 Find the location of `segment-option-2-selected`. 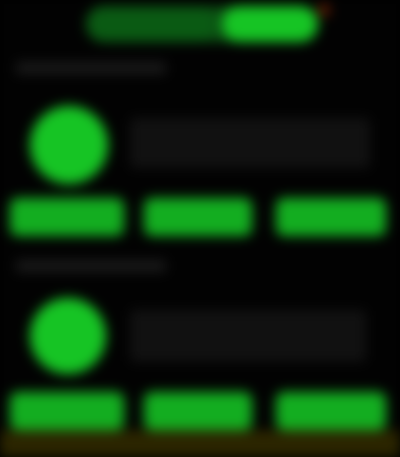

segment-option-2-selected is located at coordinates (270, 24).